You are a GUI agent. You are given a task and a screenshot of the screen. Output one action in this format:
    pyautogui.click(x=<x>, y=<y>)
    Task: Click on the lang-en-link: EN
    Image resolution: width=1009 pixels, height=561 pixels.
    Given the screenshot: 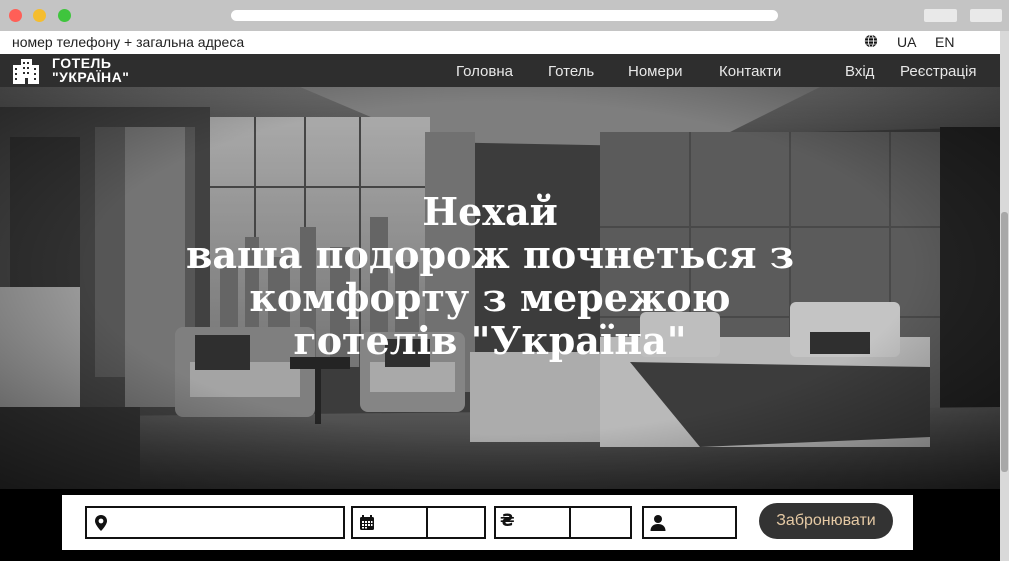 What is the action you would take?
    pyautogui.click(x=944, y=42)
    